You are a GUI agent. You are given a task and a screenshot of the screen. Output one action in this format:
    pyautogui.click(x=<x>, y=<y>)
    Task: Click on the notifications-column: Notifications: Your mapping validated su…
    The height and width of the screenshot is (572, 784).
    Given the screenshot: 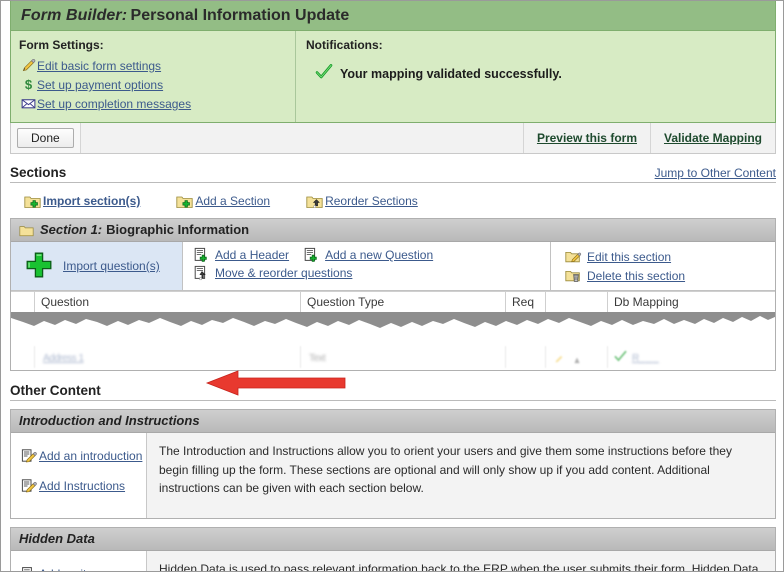 What is the action you would take?
    pyautogui.click(x=535, y=76)
    